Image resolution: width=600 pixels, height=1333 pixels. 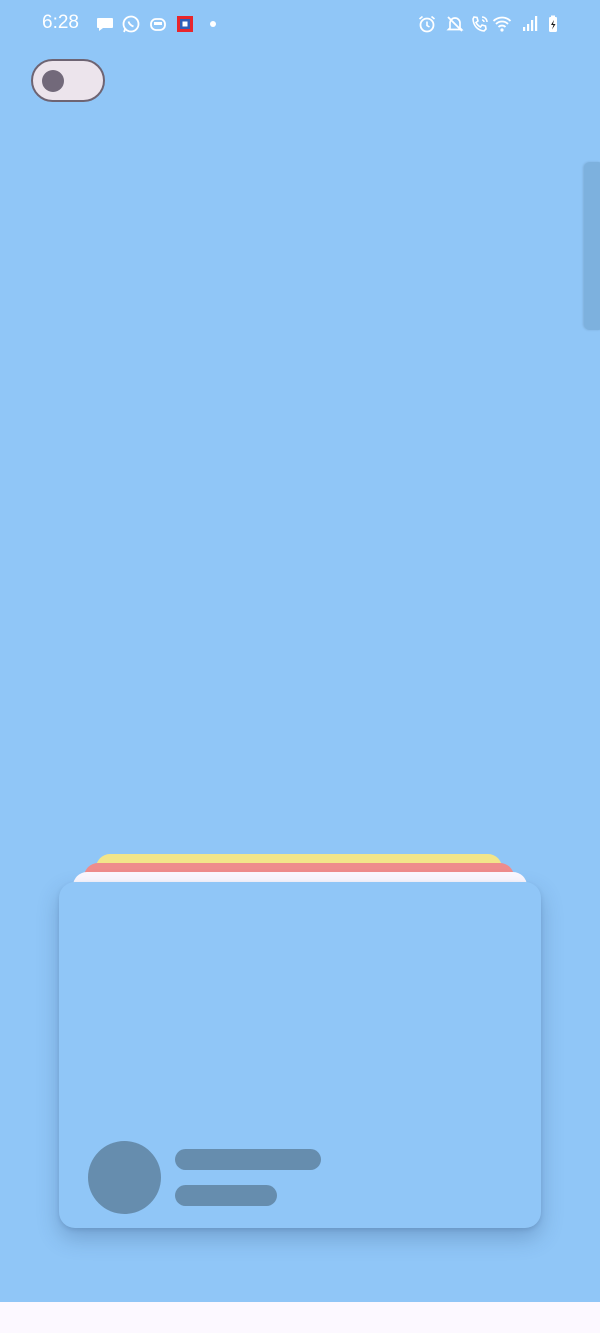 I want to click on whatsapp-icon, so click(x=131, y=24).